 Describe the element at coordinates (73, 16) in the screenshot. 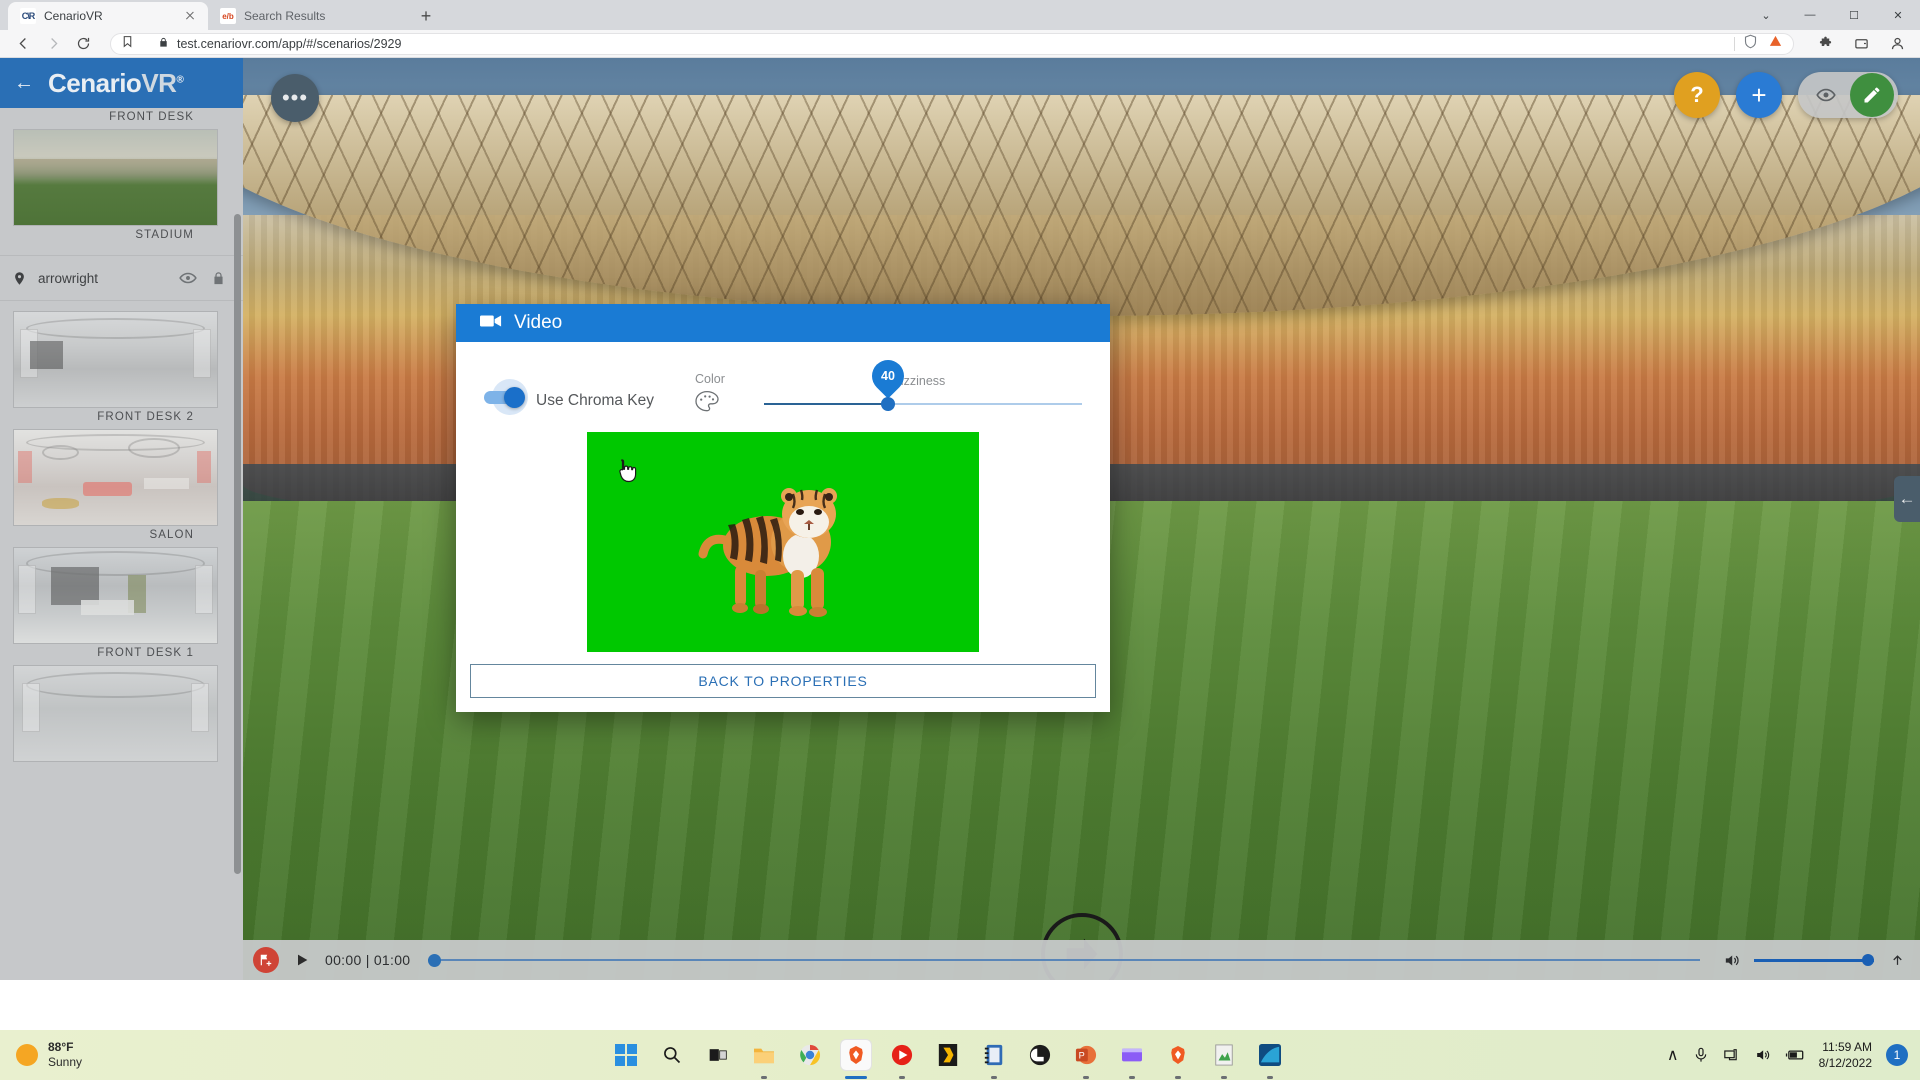

I see `tab-title: CenarioVR` at that location.